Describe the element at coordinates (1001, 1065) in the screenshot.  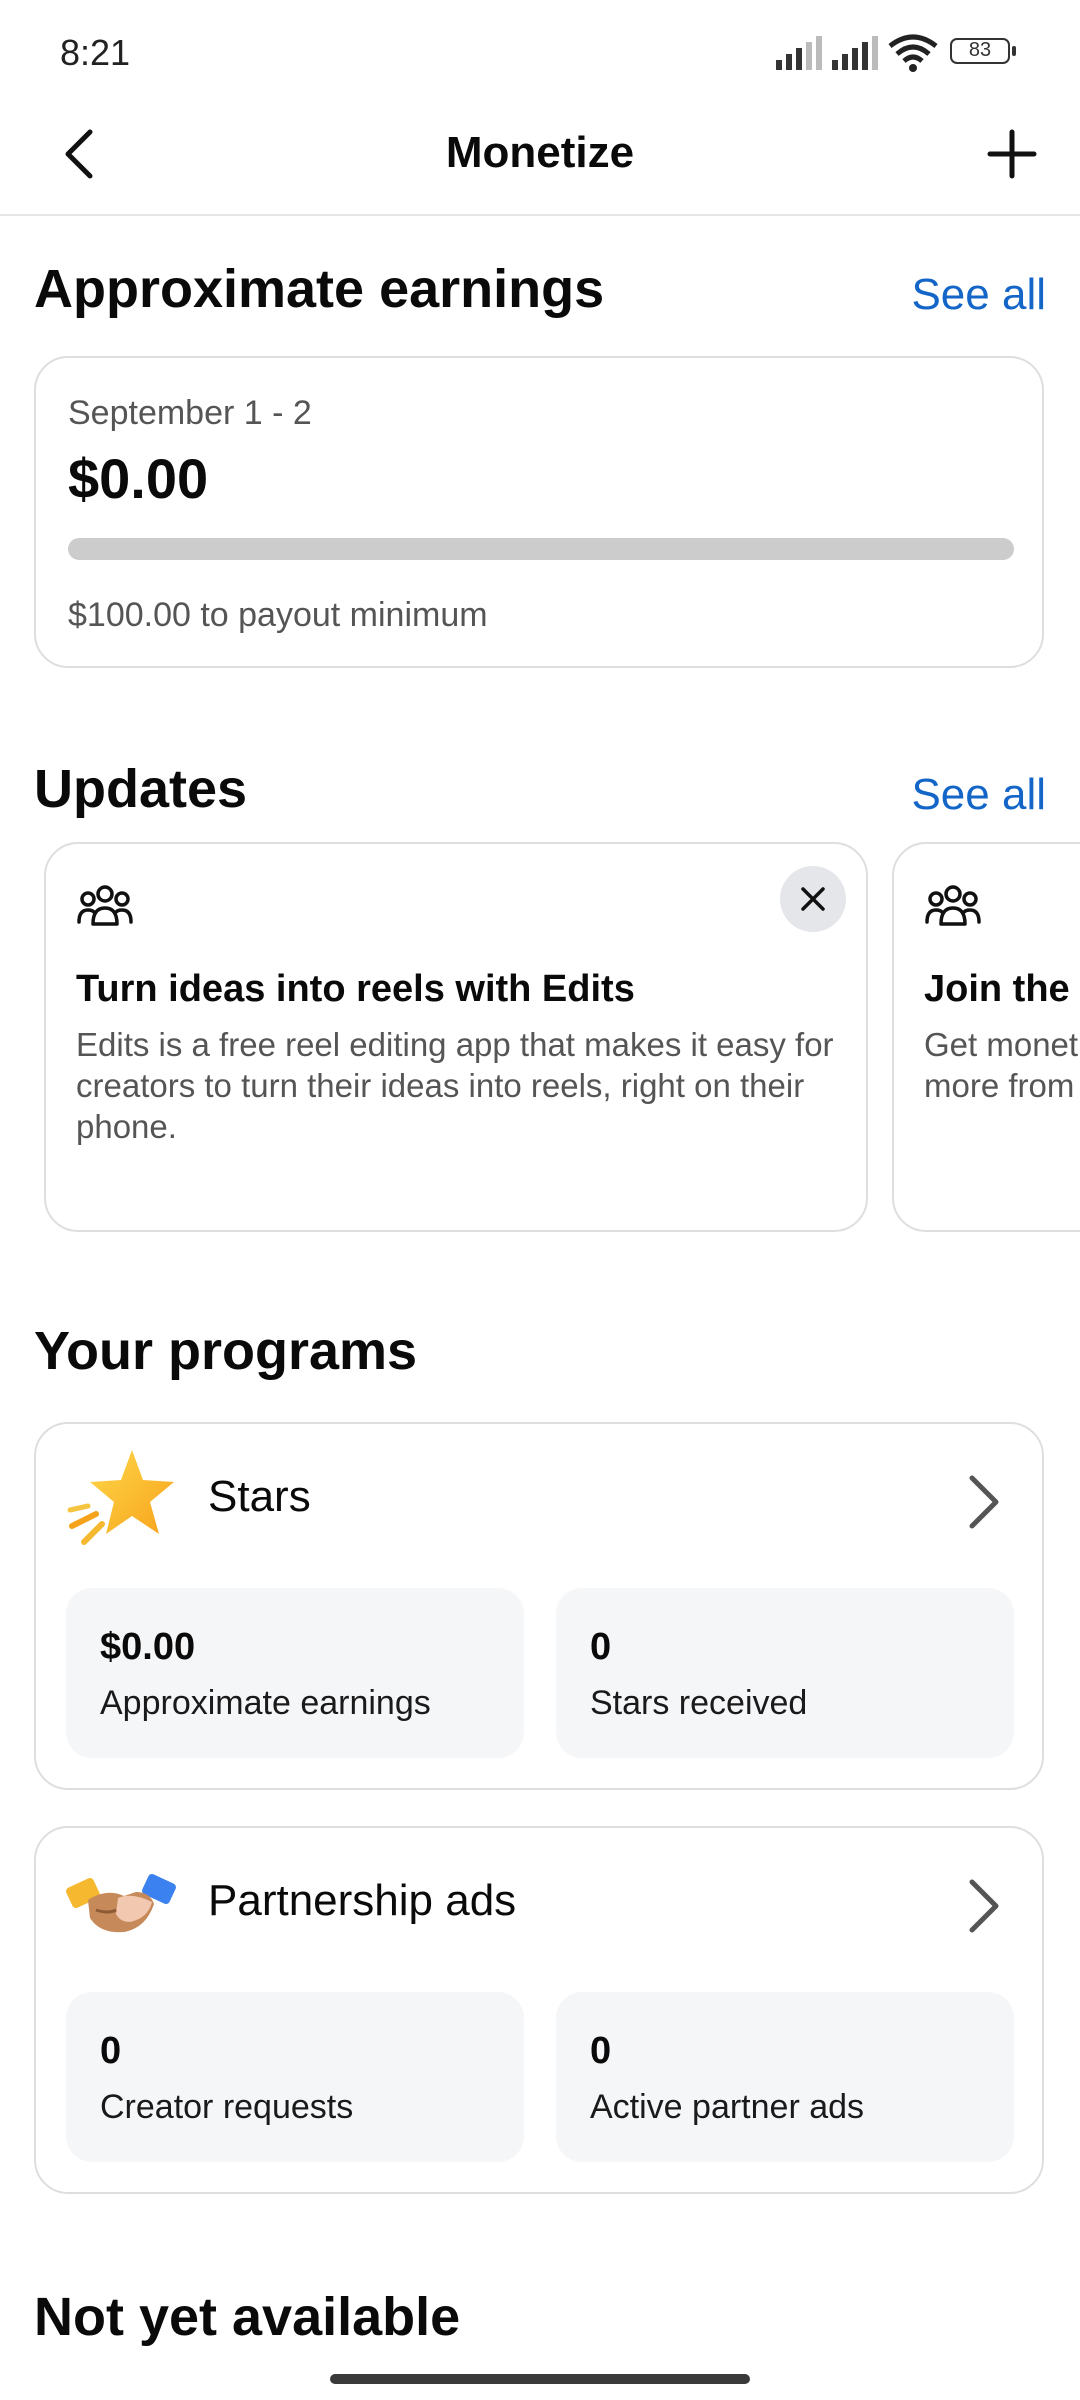
I see `update-description: Get monet more from` at that location.